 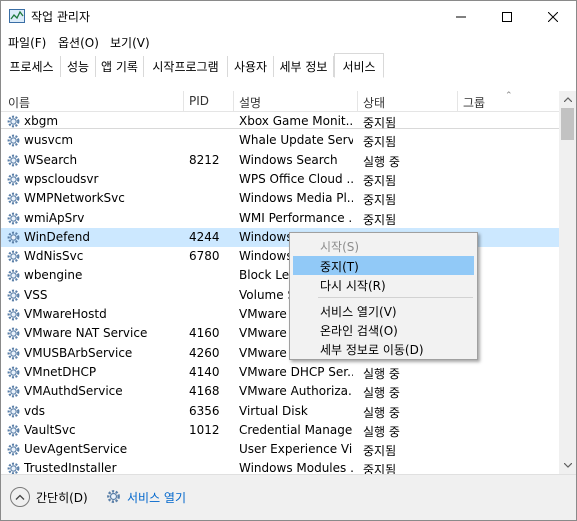 What do you see at coordinates (120, 66) in the screenshot?
I see `tab-app-history: 앱 기록` at bounding box center [120, 66].